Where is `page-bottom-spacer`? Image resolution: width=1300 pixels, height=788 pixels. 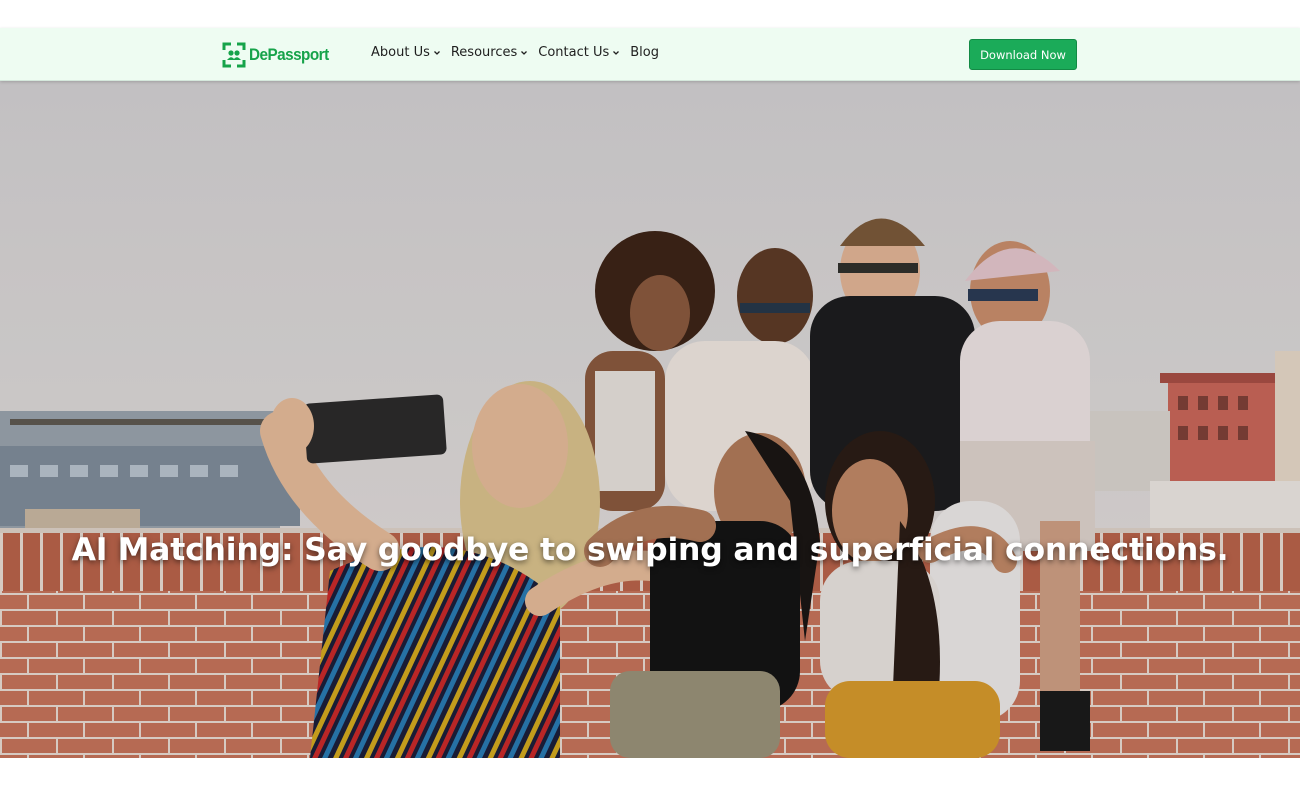 page-bottom-spacer is located at coordinates (650, 773).